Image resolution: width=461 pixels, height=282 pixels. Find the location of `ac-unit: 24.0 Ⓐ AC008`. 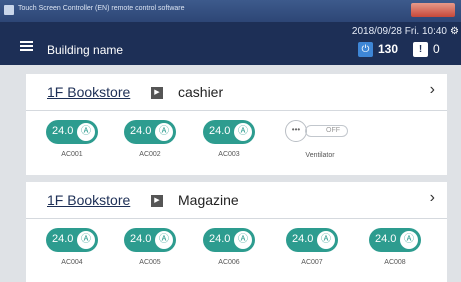

ac-unit: 24.0 Ⓐ AC008 is located at coordinates (395, 251).